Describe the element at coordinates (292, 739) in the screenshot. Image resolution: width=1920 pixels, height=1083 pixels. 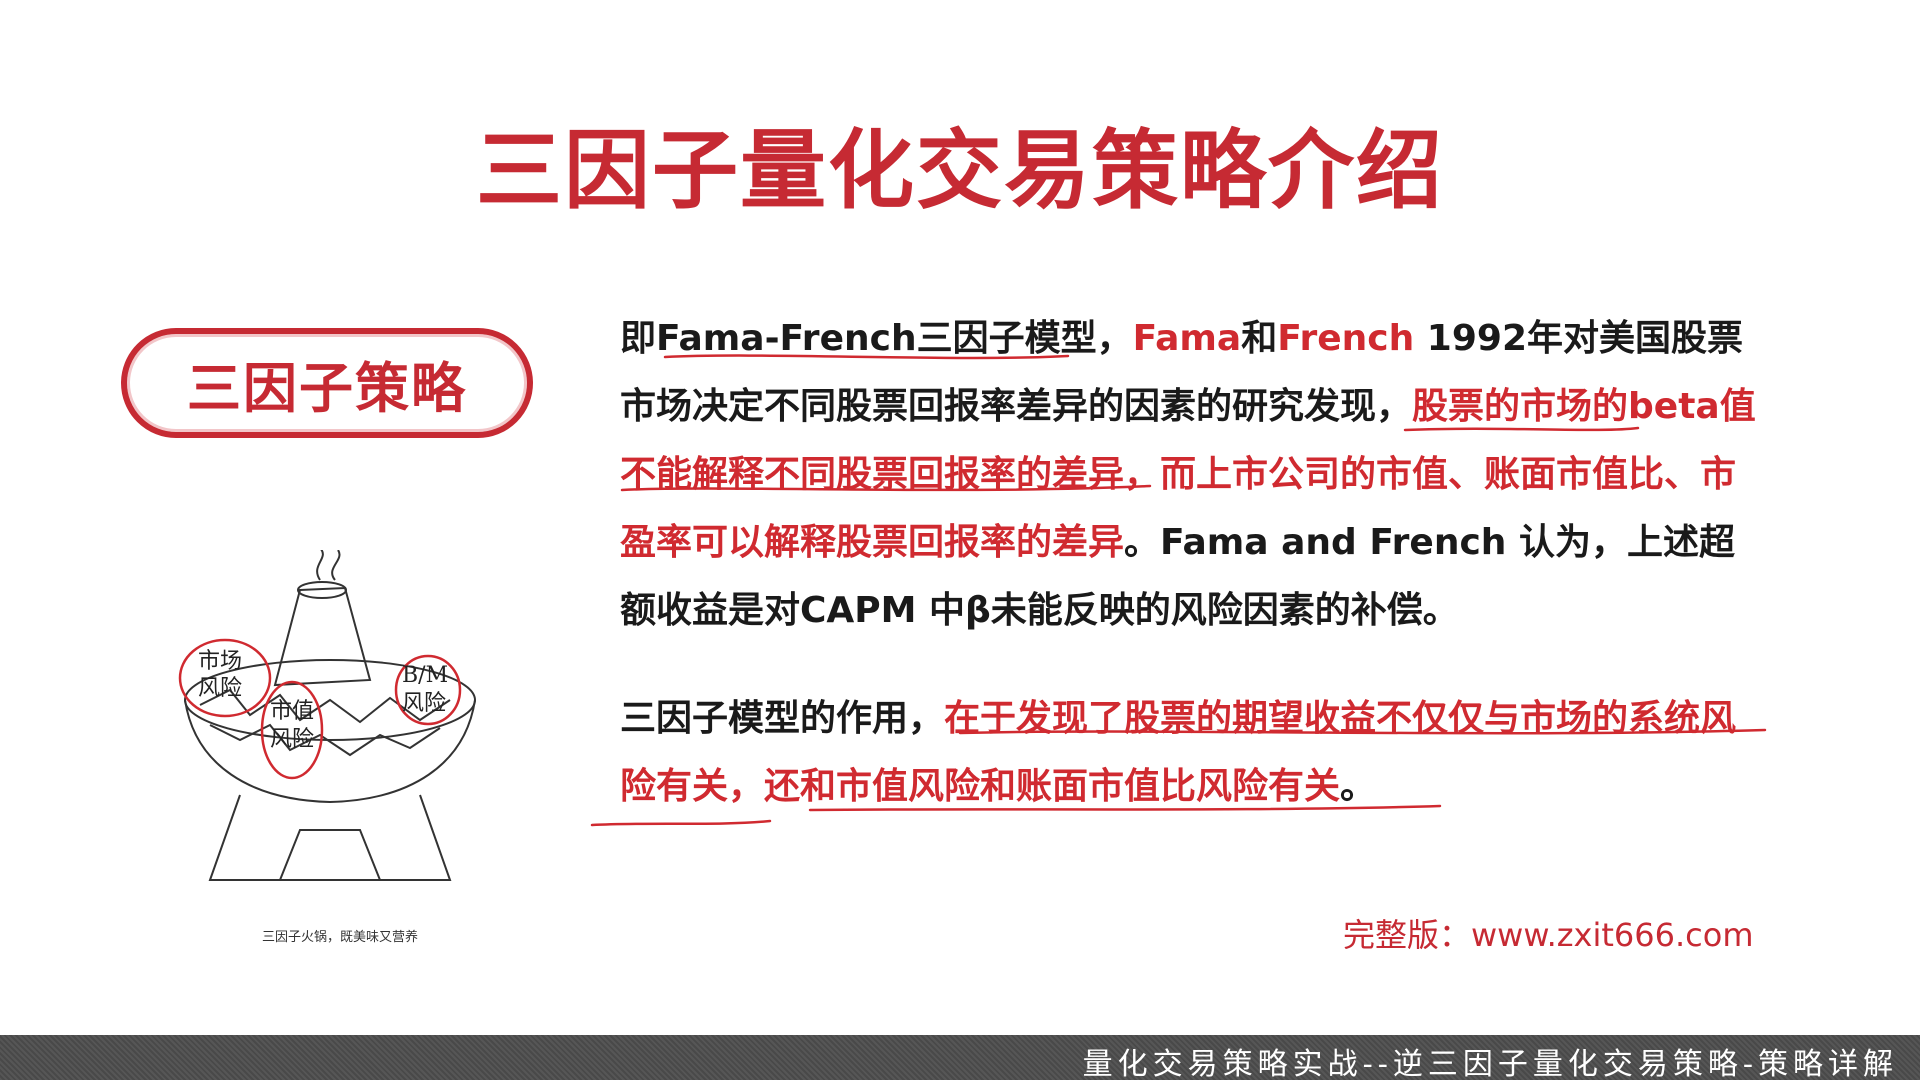
I see `label-size-2: 风险` at that location.